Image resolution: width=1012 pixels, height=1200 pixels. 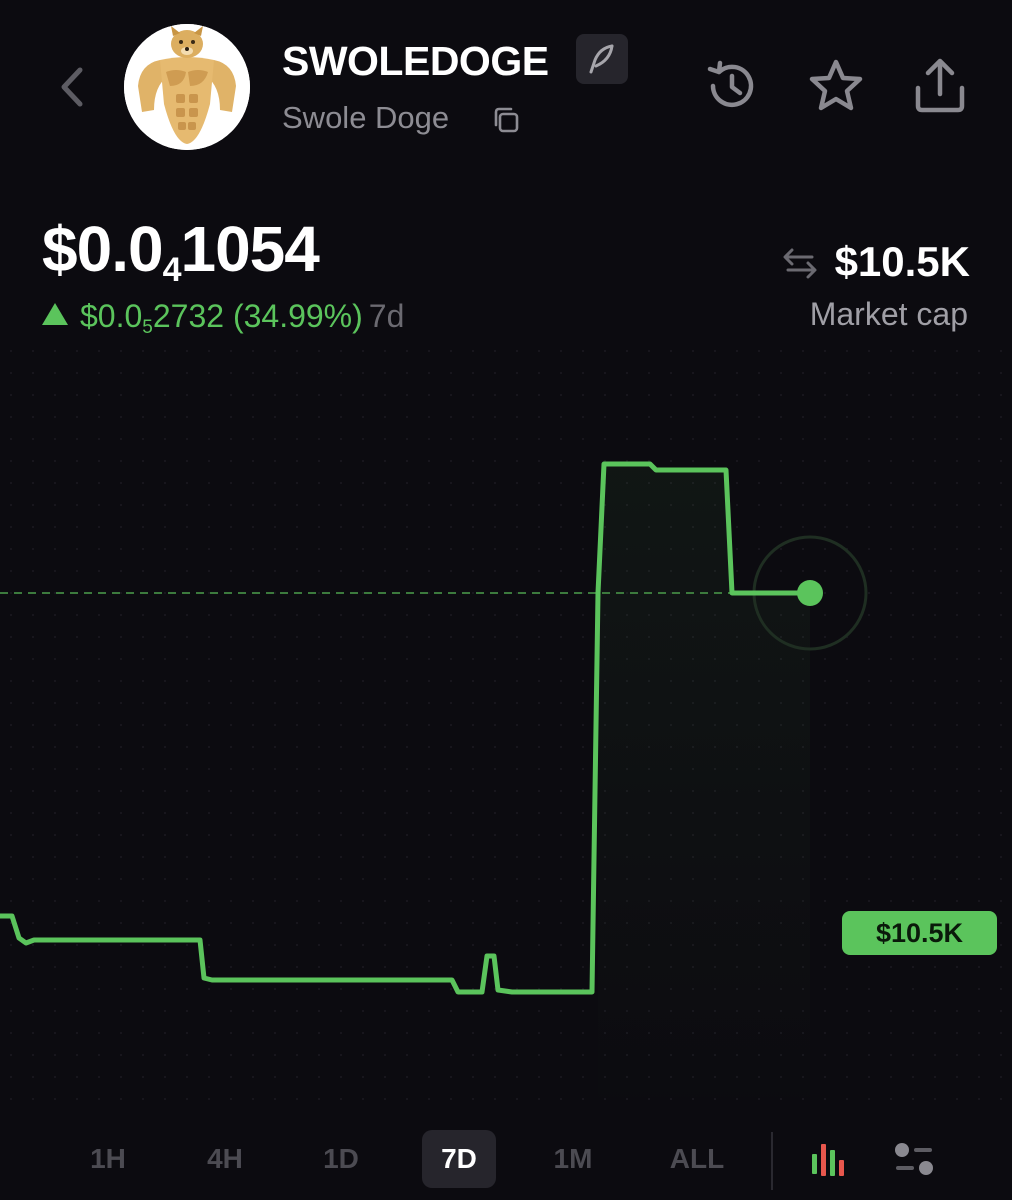 I want to click on token-name: Swole Doge, so click(x=366, y=117).